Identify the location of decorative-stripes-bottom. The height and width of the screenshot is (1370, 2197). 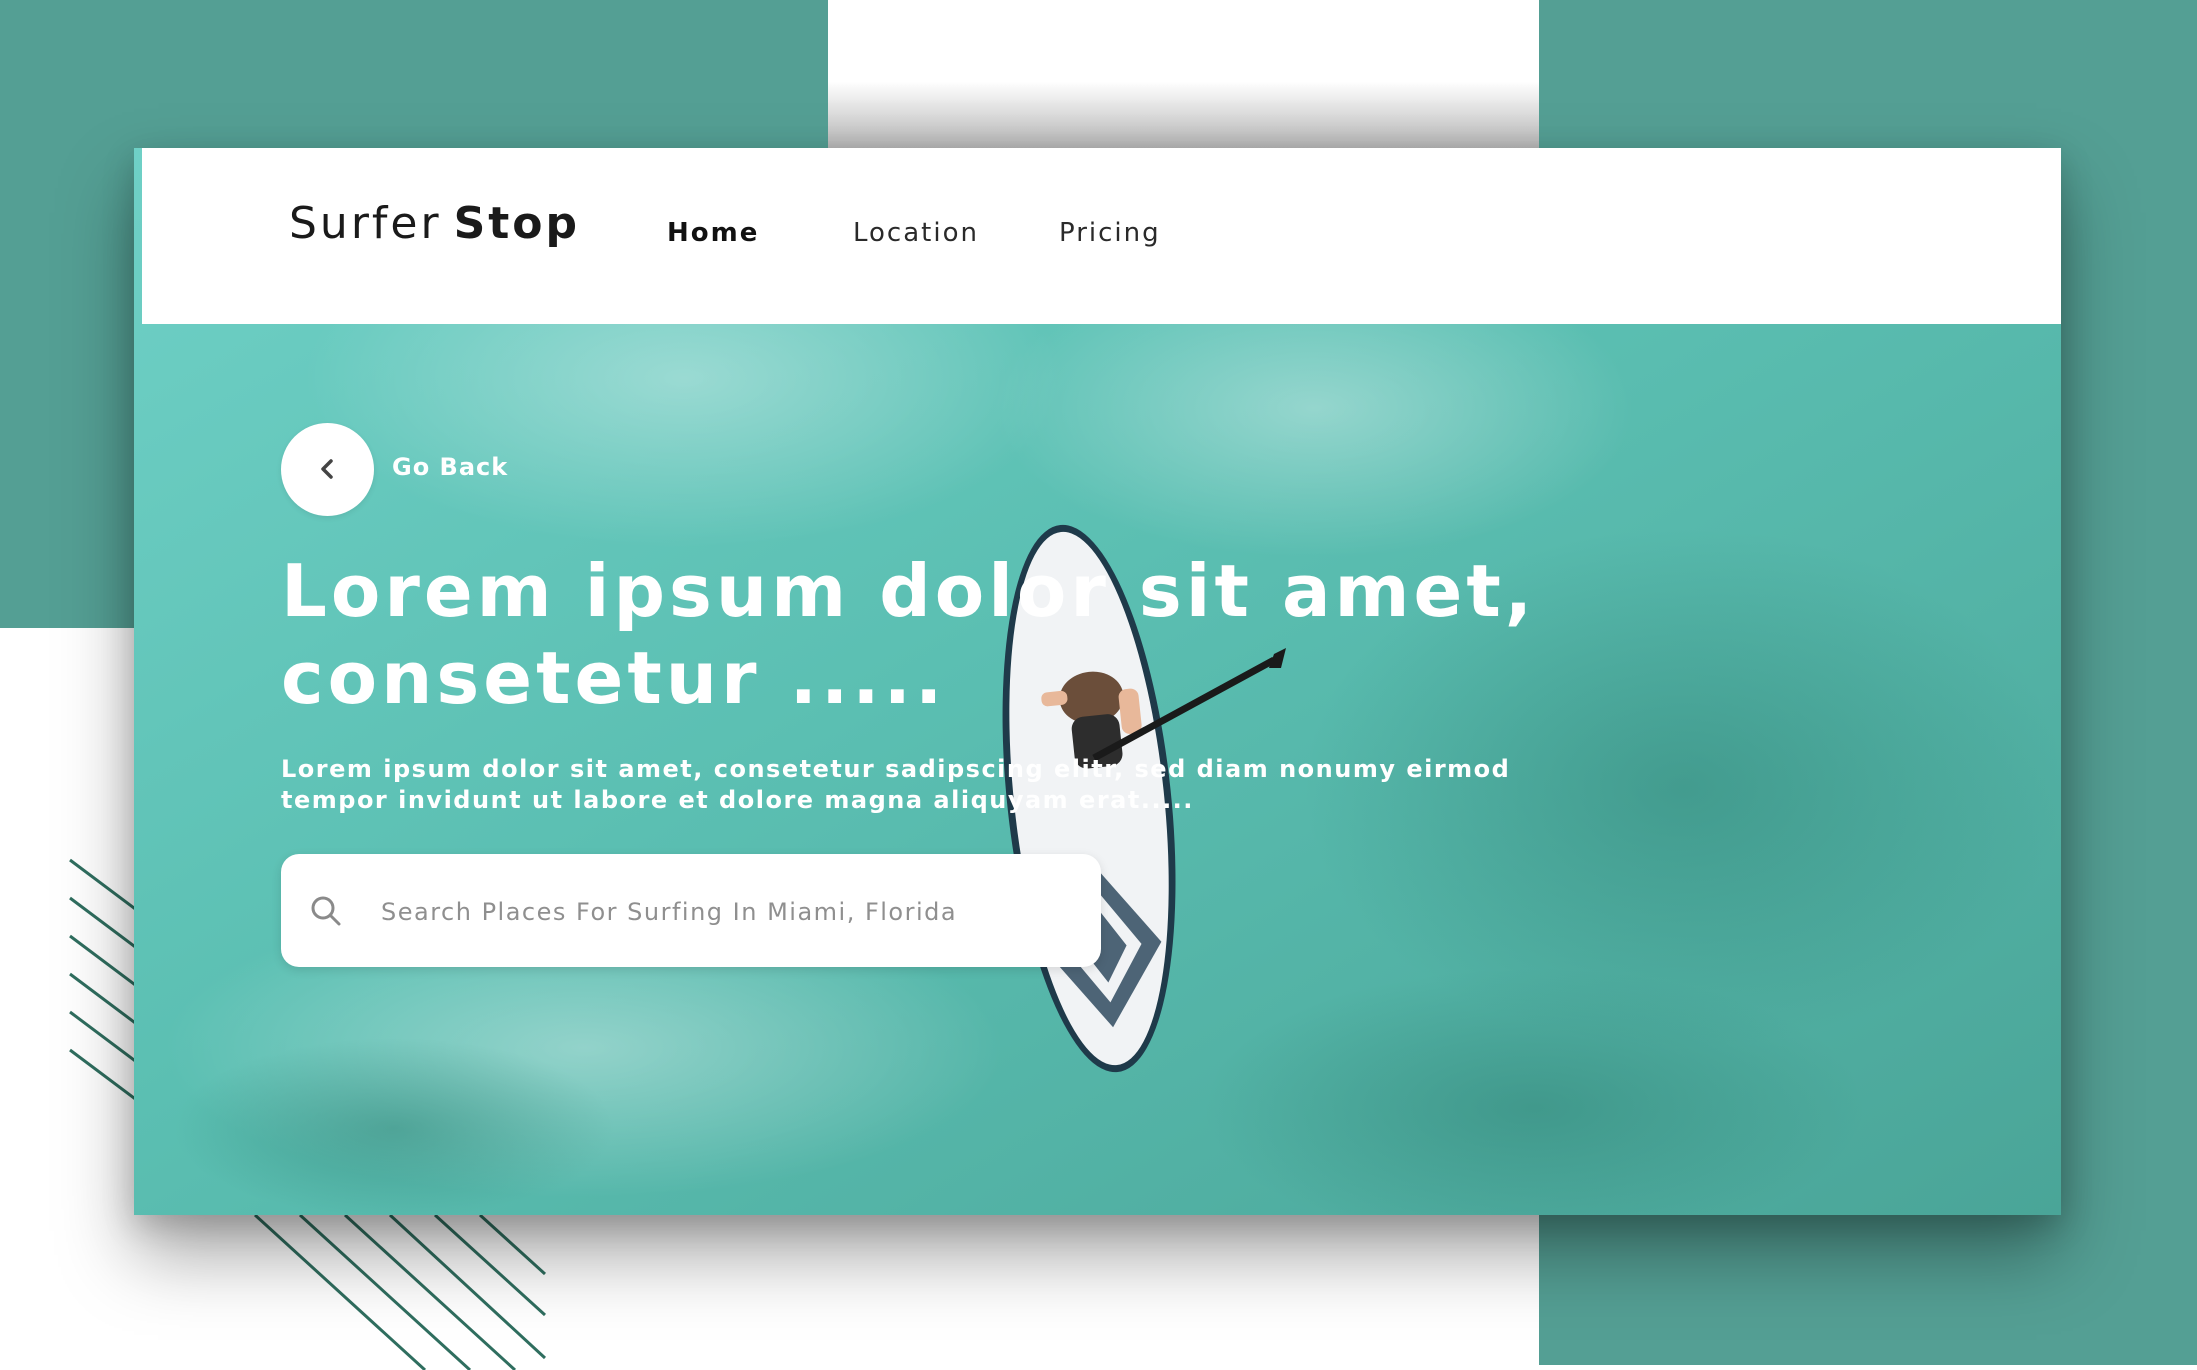
(400, 1291).